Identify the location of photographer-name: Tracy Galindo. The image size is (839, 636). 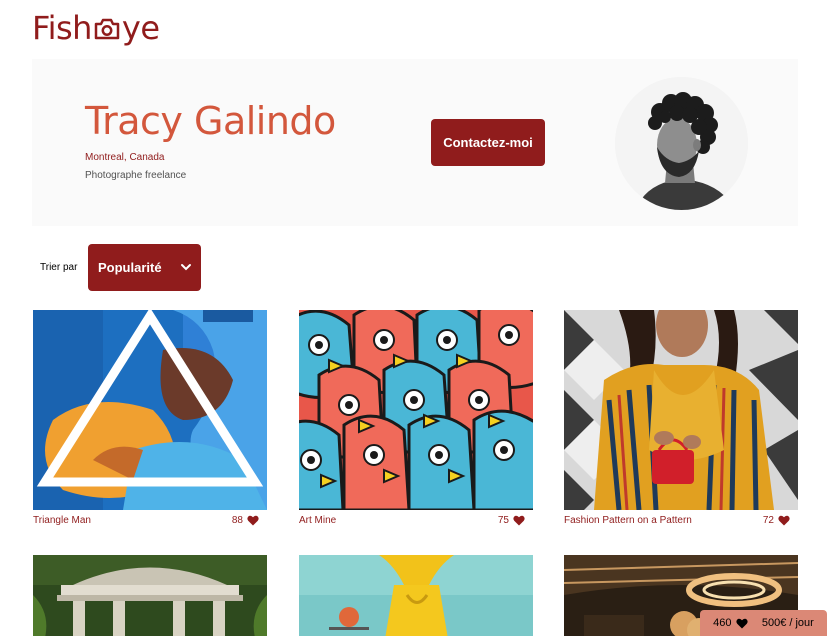
(210, 121).